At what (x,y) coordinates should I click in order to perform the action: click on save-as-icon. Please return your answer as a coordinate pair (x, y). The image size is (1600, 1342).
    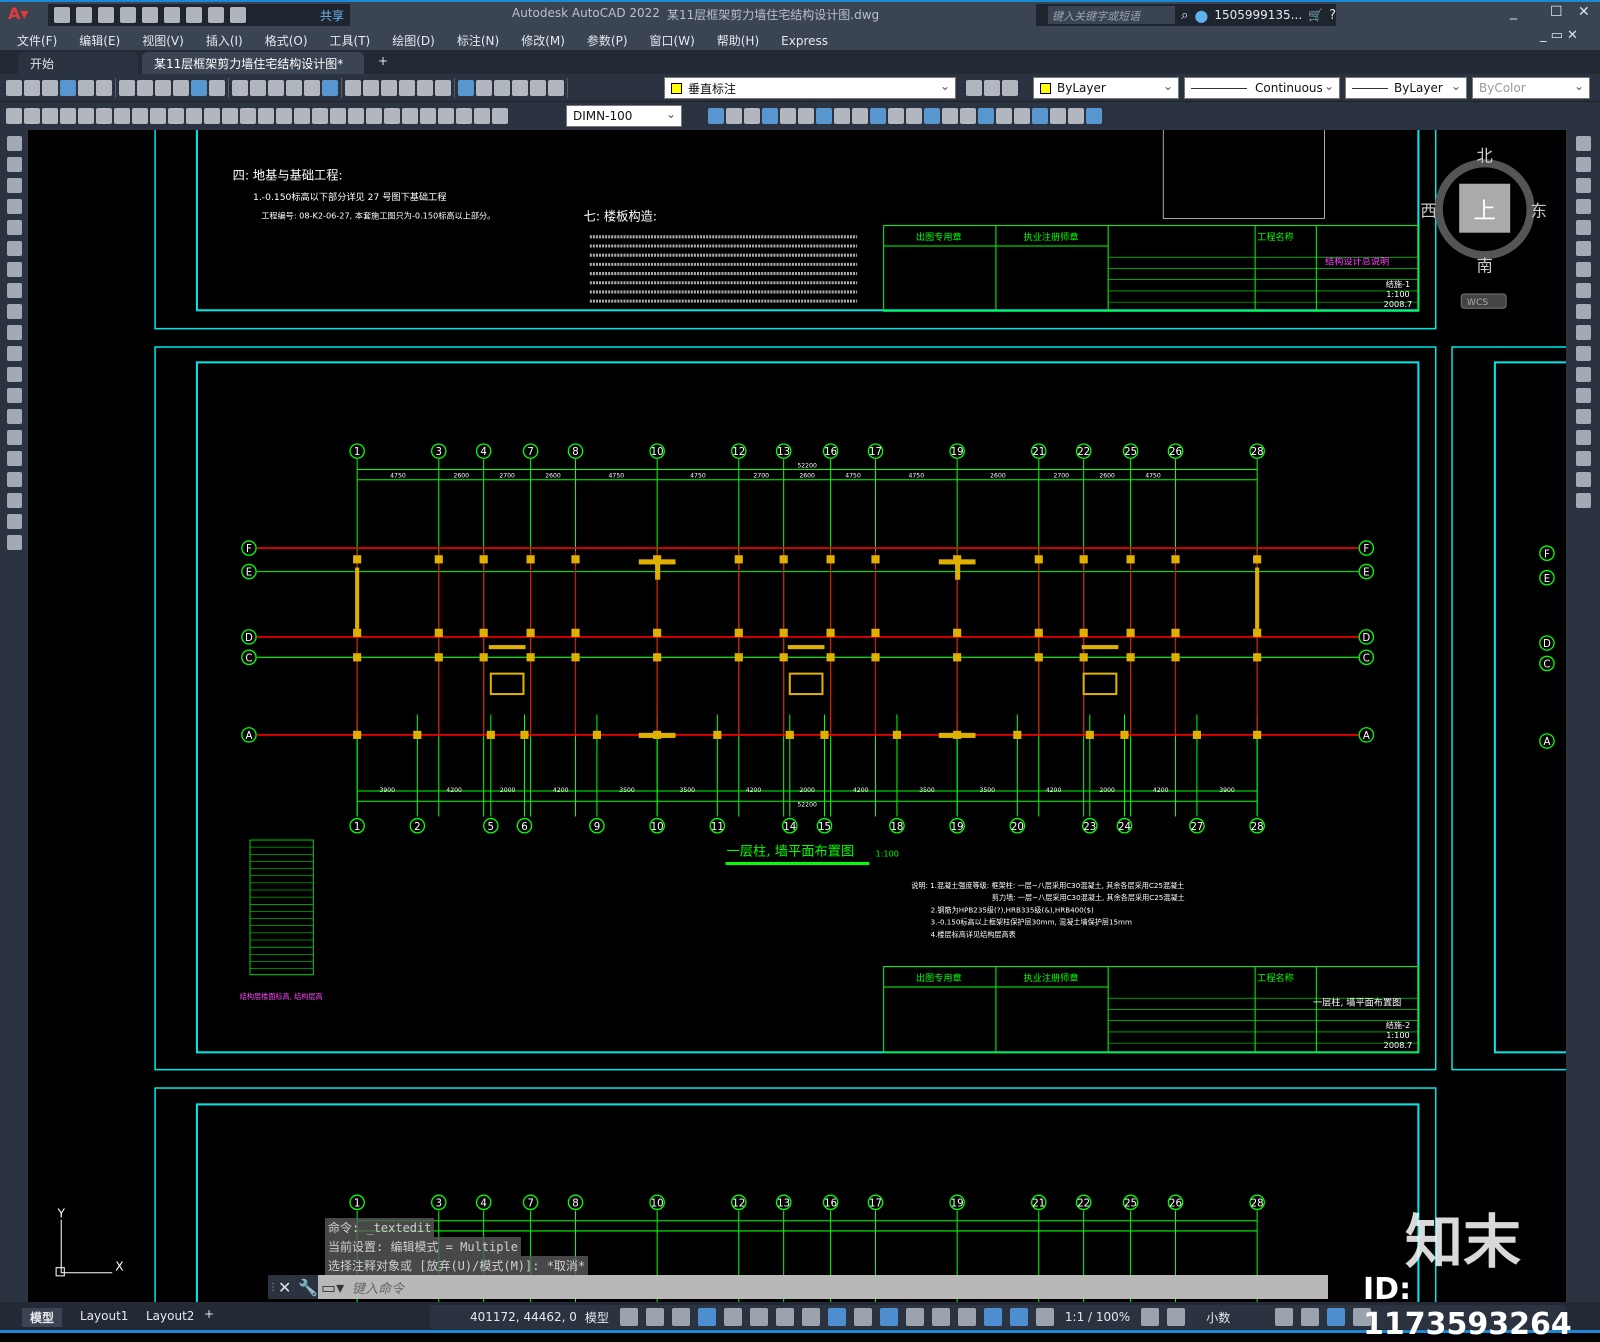
    Looking at the image, I should click on (128, 15).